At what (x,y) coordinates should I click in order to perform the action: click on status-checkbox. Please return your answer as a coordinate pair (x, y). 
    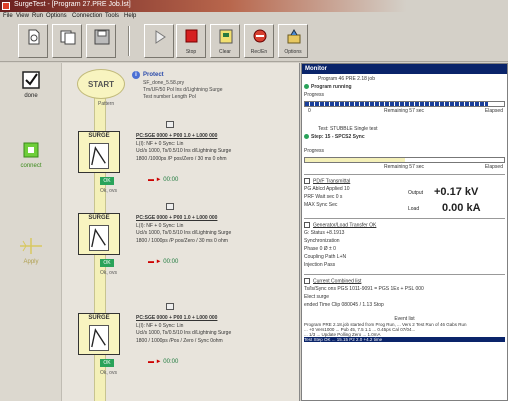
    Looking at the image, I should click on (307, 225).